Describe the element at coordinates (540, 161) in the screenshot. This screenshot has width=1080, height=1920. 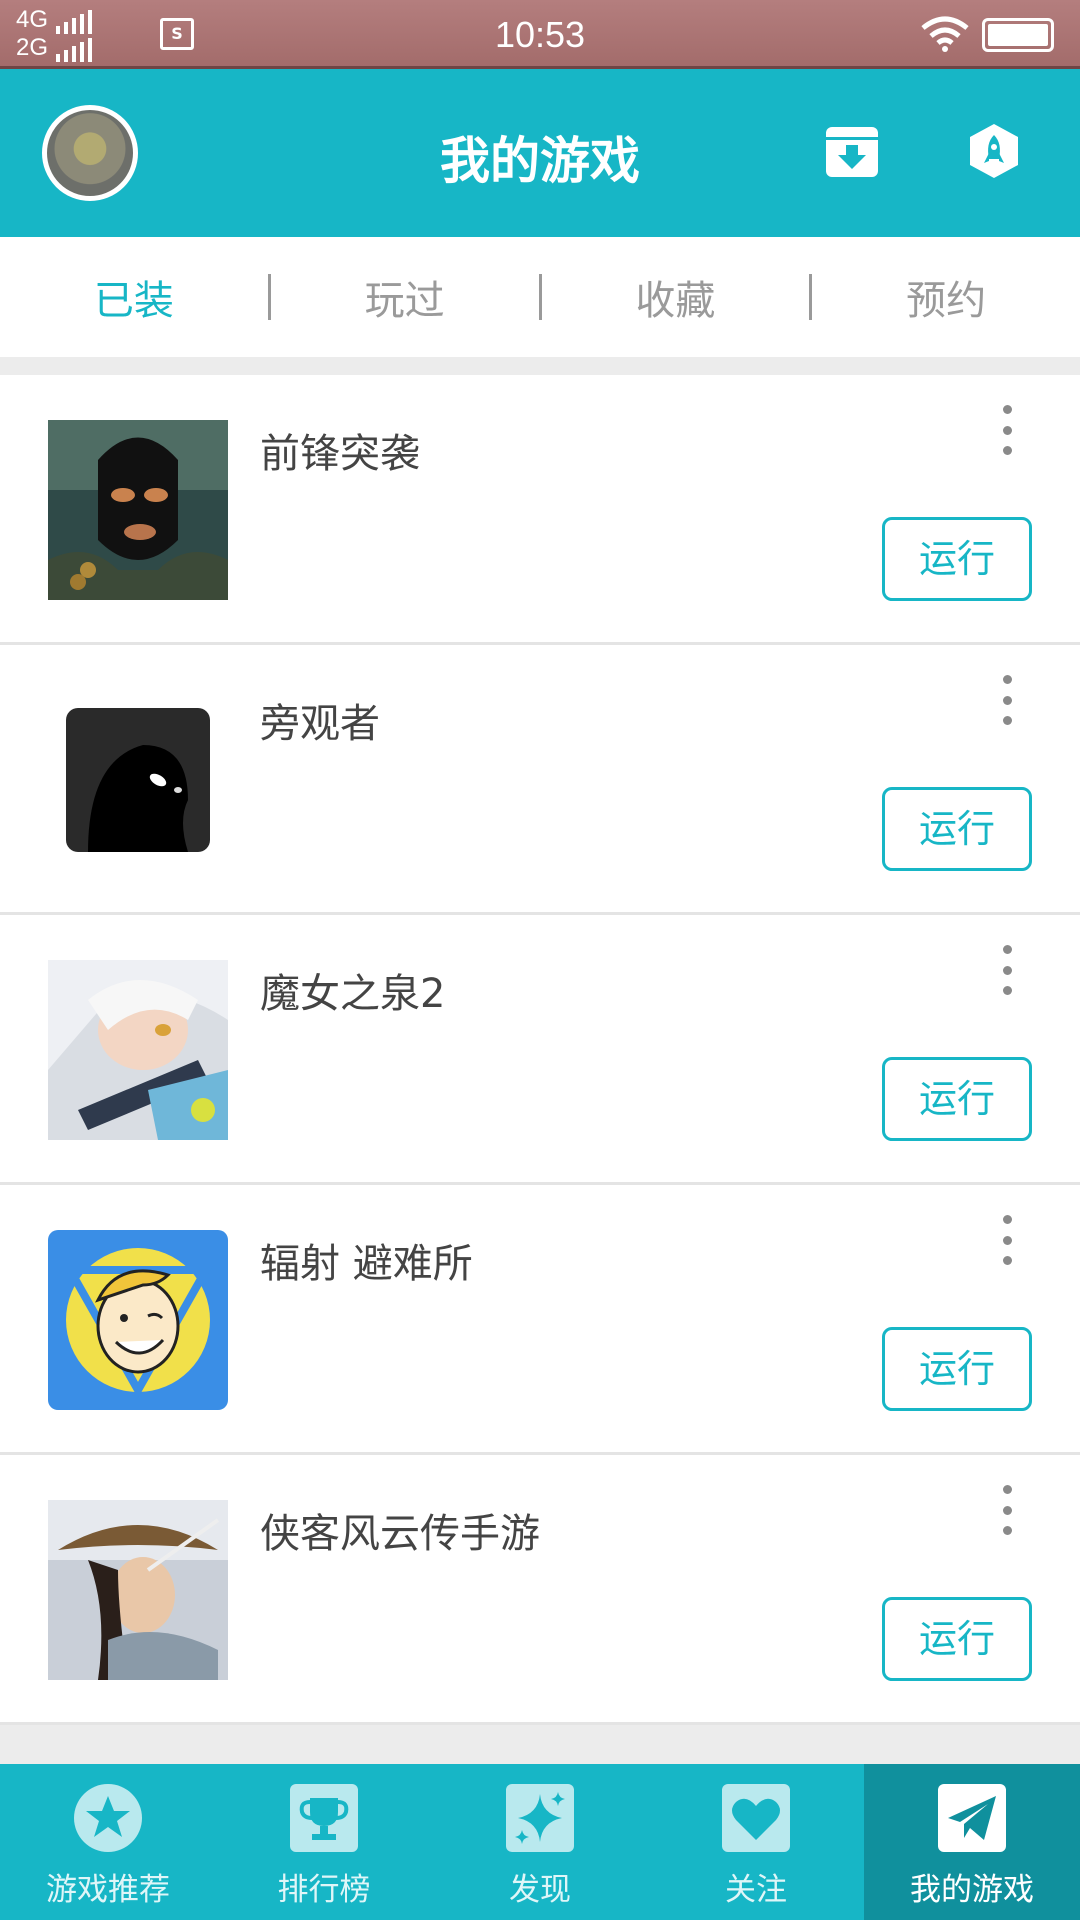
I see `page-title: 我的游戏` at that location.